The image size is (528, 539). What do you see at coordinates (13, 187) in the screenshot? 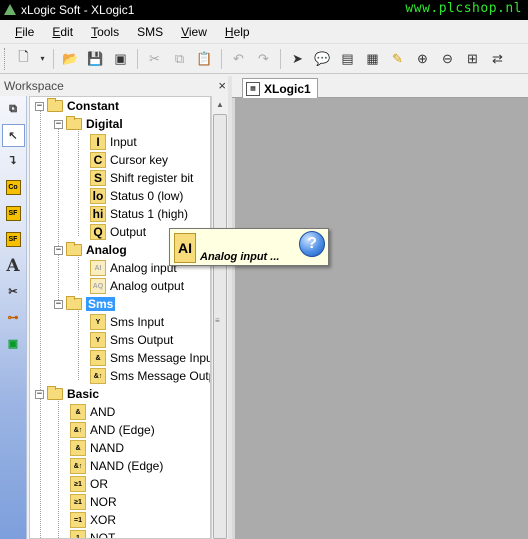
I see `constant-tool-icon: Co` at bounding box center [13, 187].